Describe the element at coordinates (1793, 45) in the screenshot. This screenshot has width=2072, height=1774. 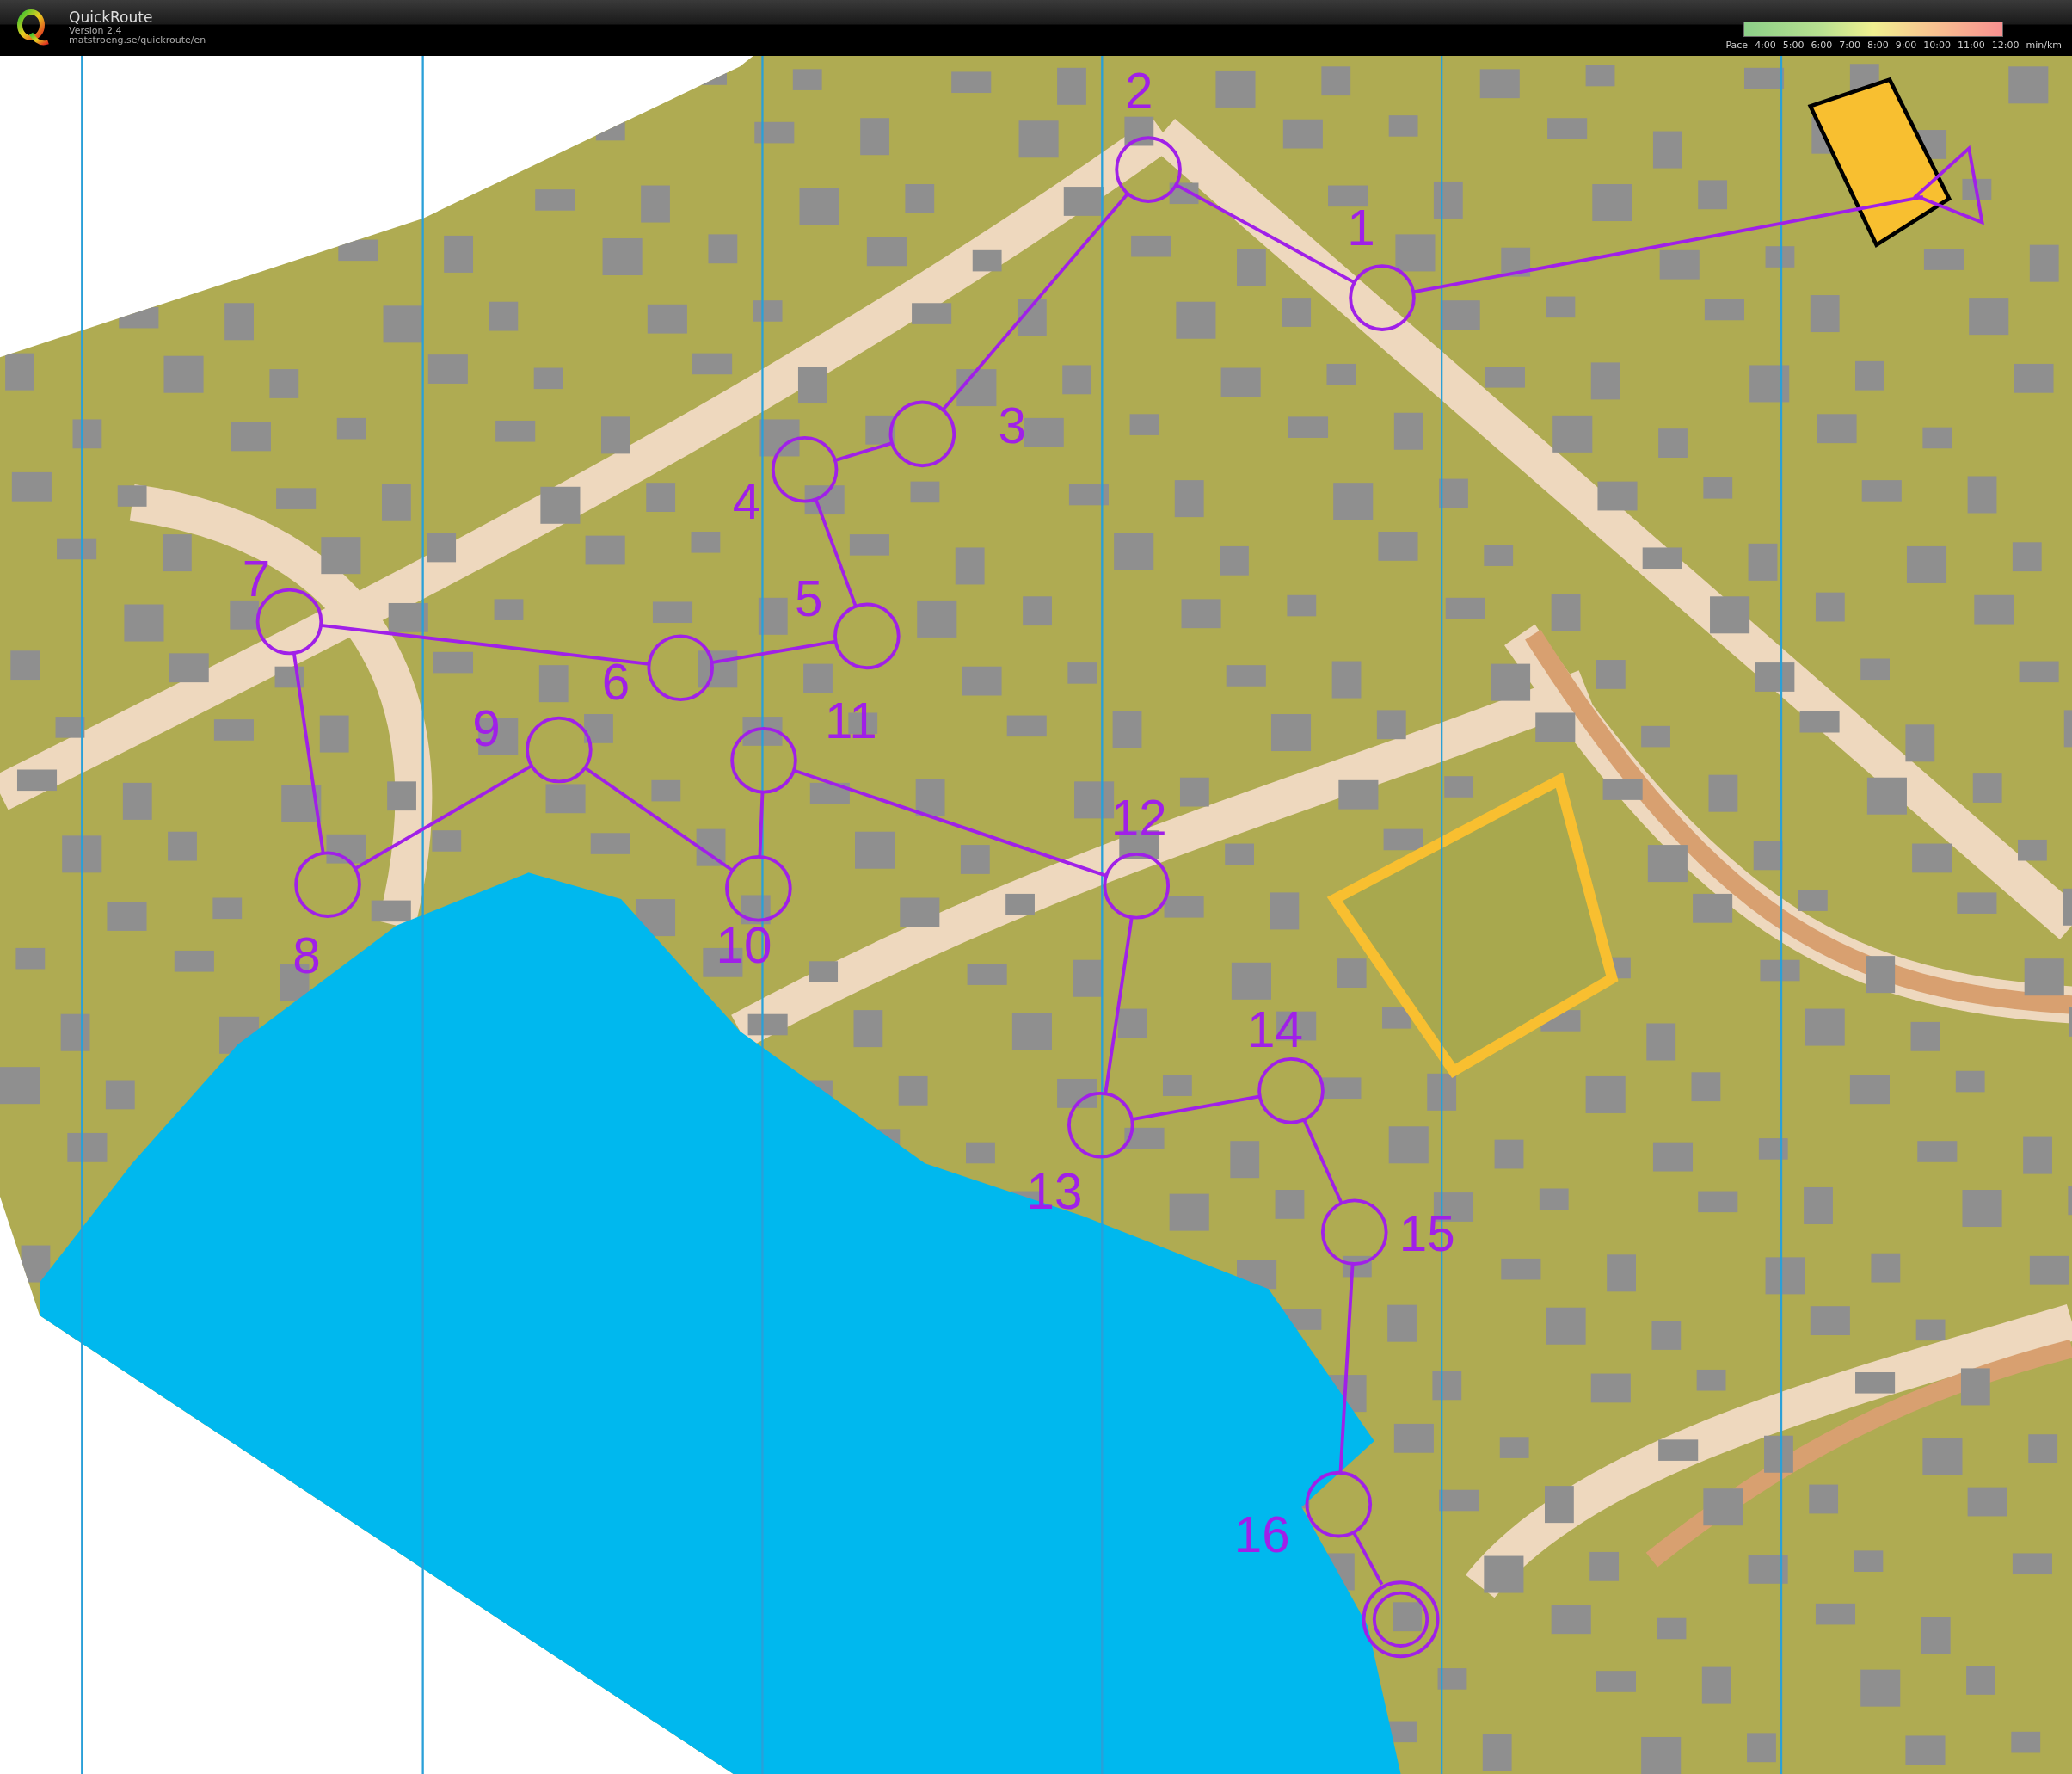
I see `pace-tick-label: 5:00` at that location.